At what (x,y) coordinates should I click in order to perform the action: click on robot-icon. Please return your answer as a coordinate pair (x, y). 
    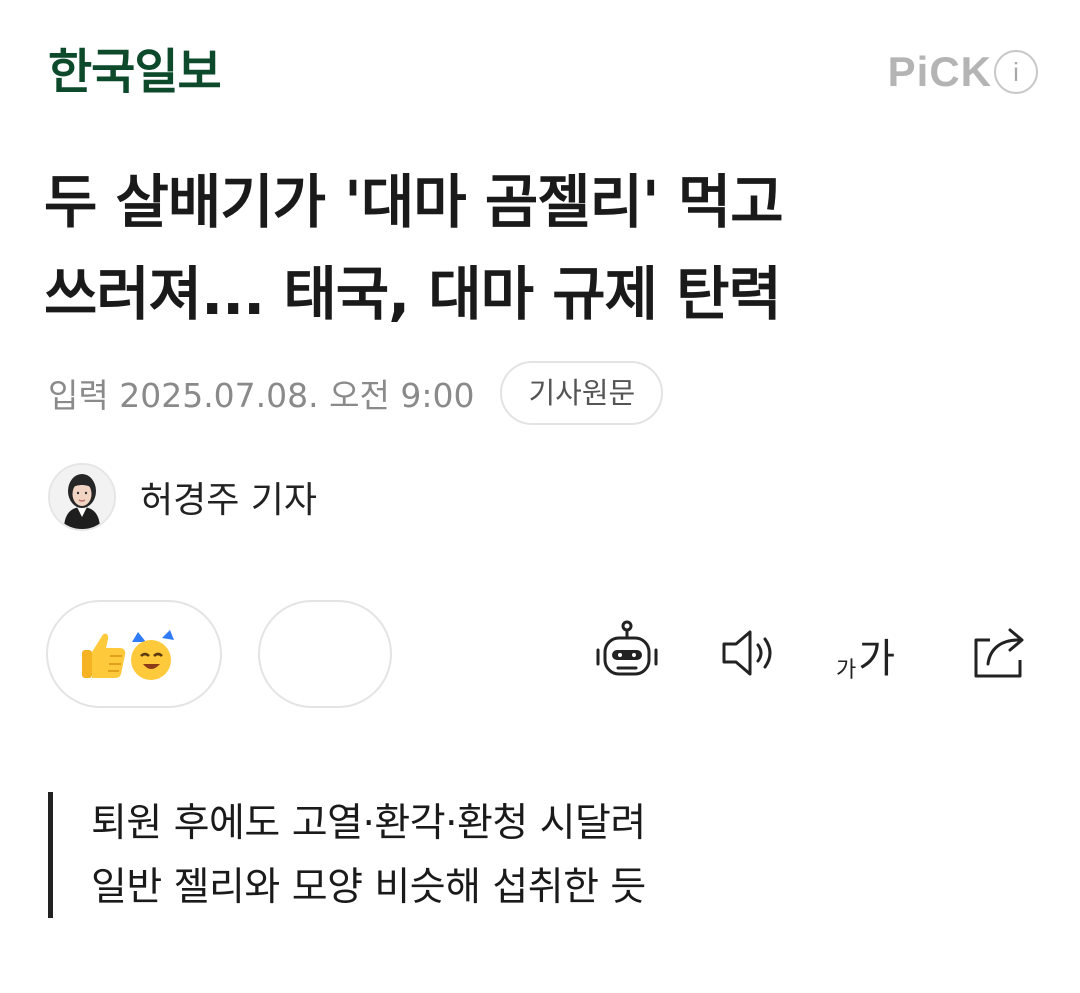
    Looking at the image, I should click on (627, 653).